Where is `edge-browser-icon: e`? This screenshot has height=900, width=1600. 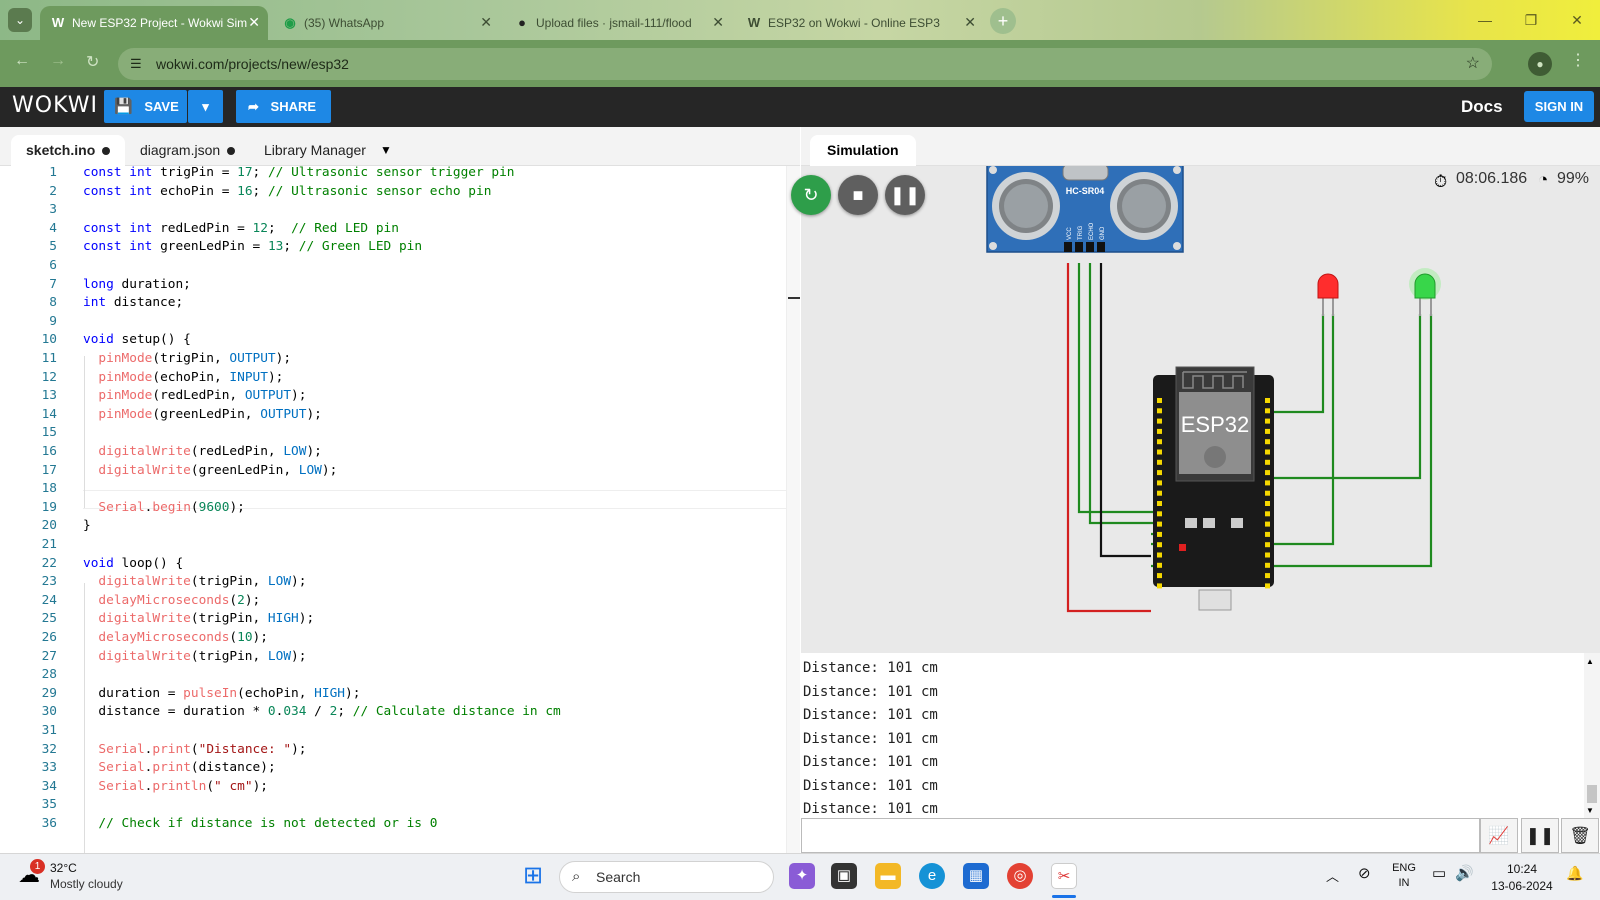 edge-browser-icon: e is located at coordinates (932, 876).